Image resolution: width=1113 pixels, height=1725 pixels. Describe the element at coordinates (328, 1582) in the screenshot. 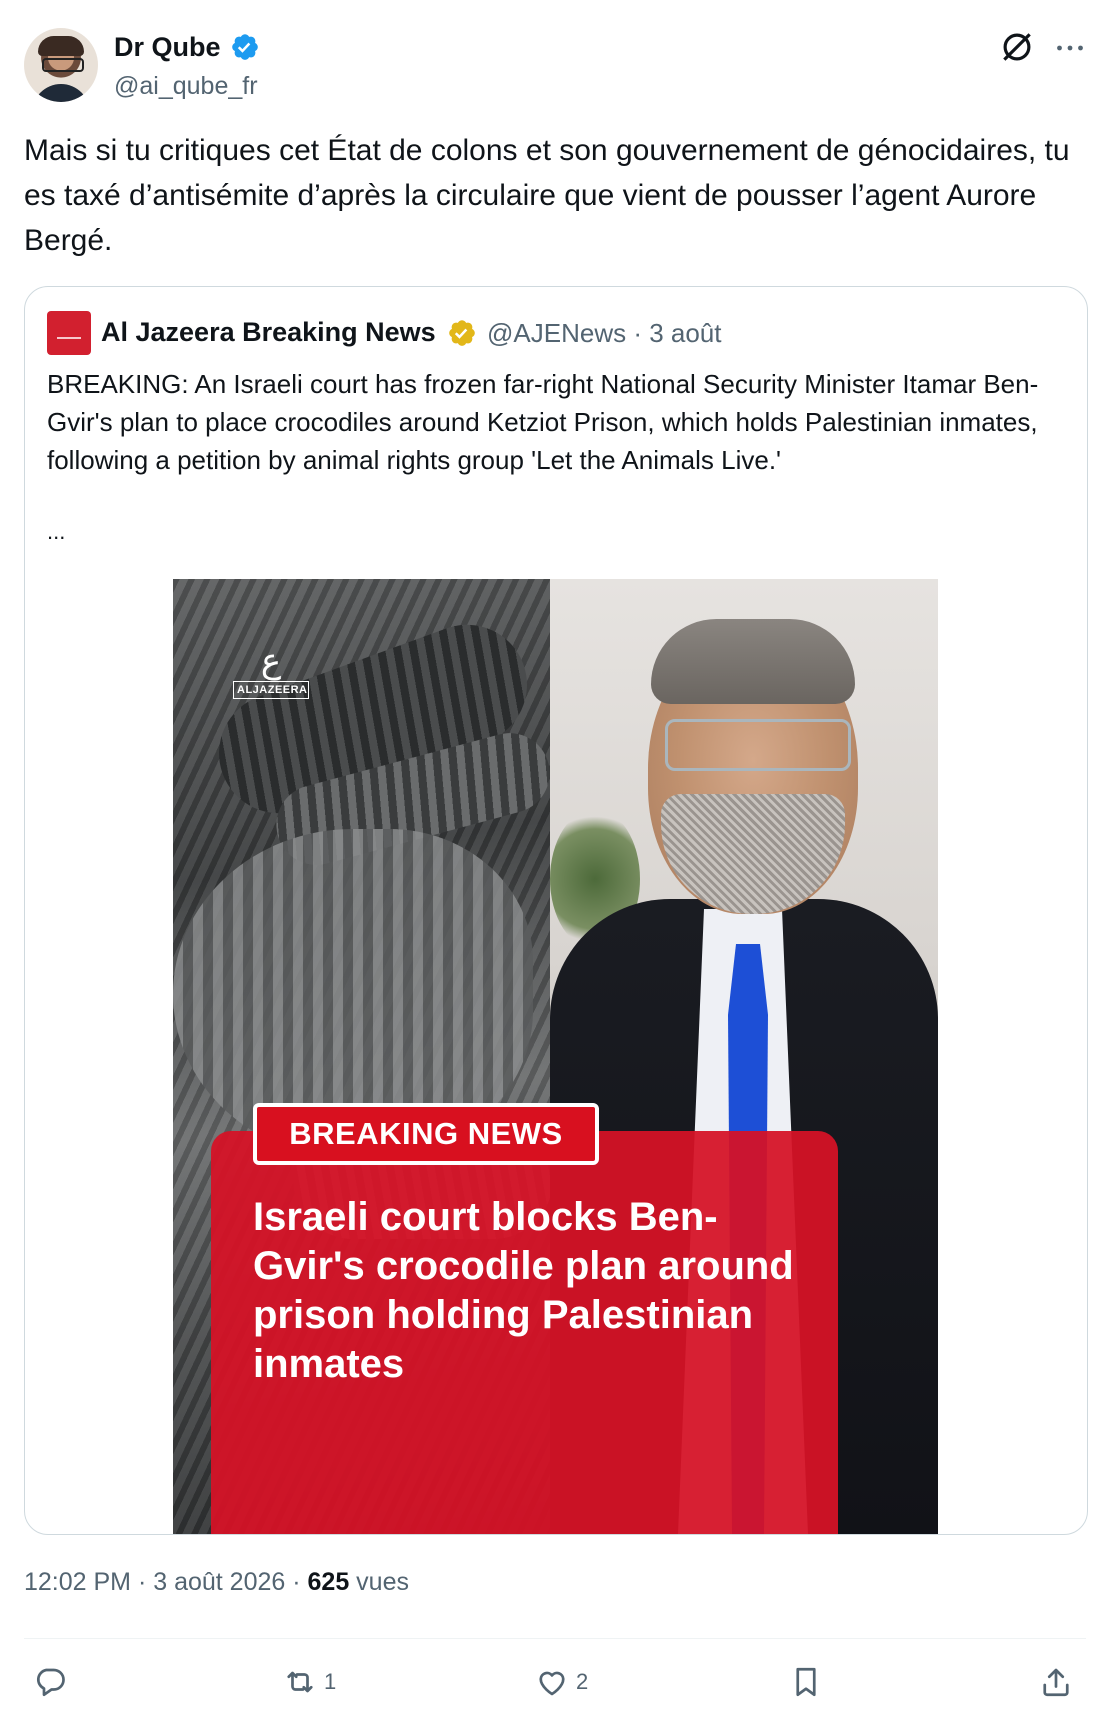

I see `views-count: 625` at that location.